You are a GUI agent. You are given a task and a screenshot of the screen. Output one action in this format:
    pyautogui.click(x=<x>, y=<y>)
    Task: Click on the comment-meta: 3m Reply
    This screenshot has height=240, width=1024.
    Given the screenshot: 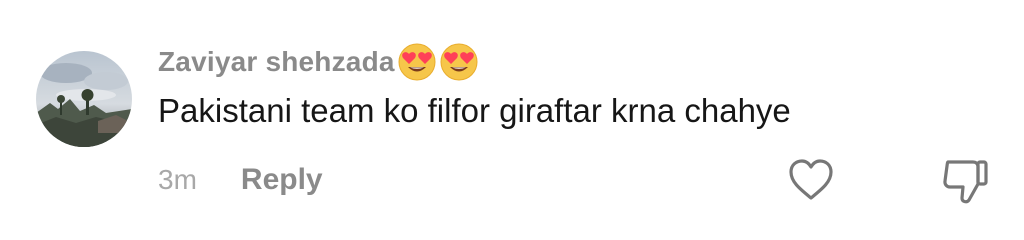 What is the action you would take?
    pyautogui.click(x=240, y=180)
    